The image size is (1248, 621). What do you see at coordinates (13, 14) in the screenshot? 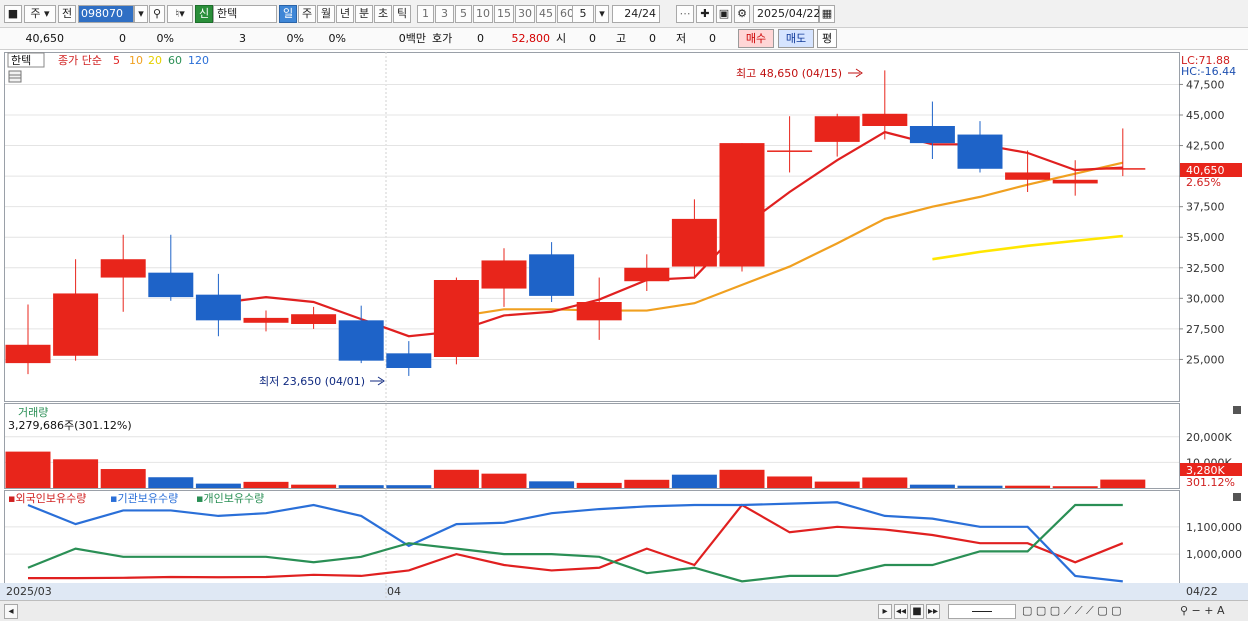
I see `layout-icon: ■` at bounding box center [13, 14].